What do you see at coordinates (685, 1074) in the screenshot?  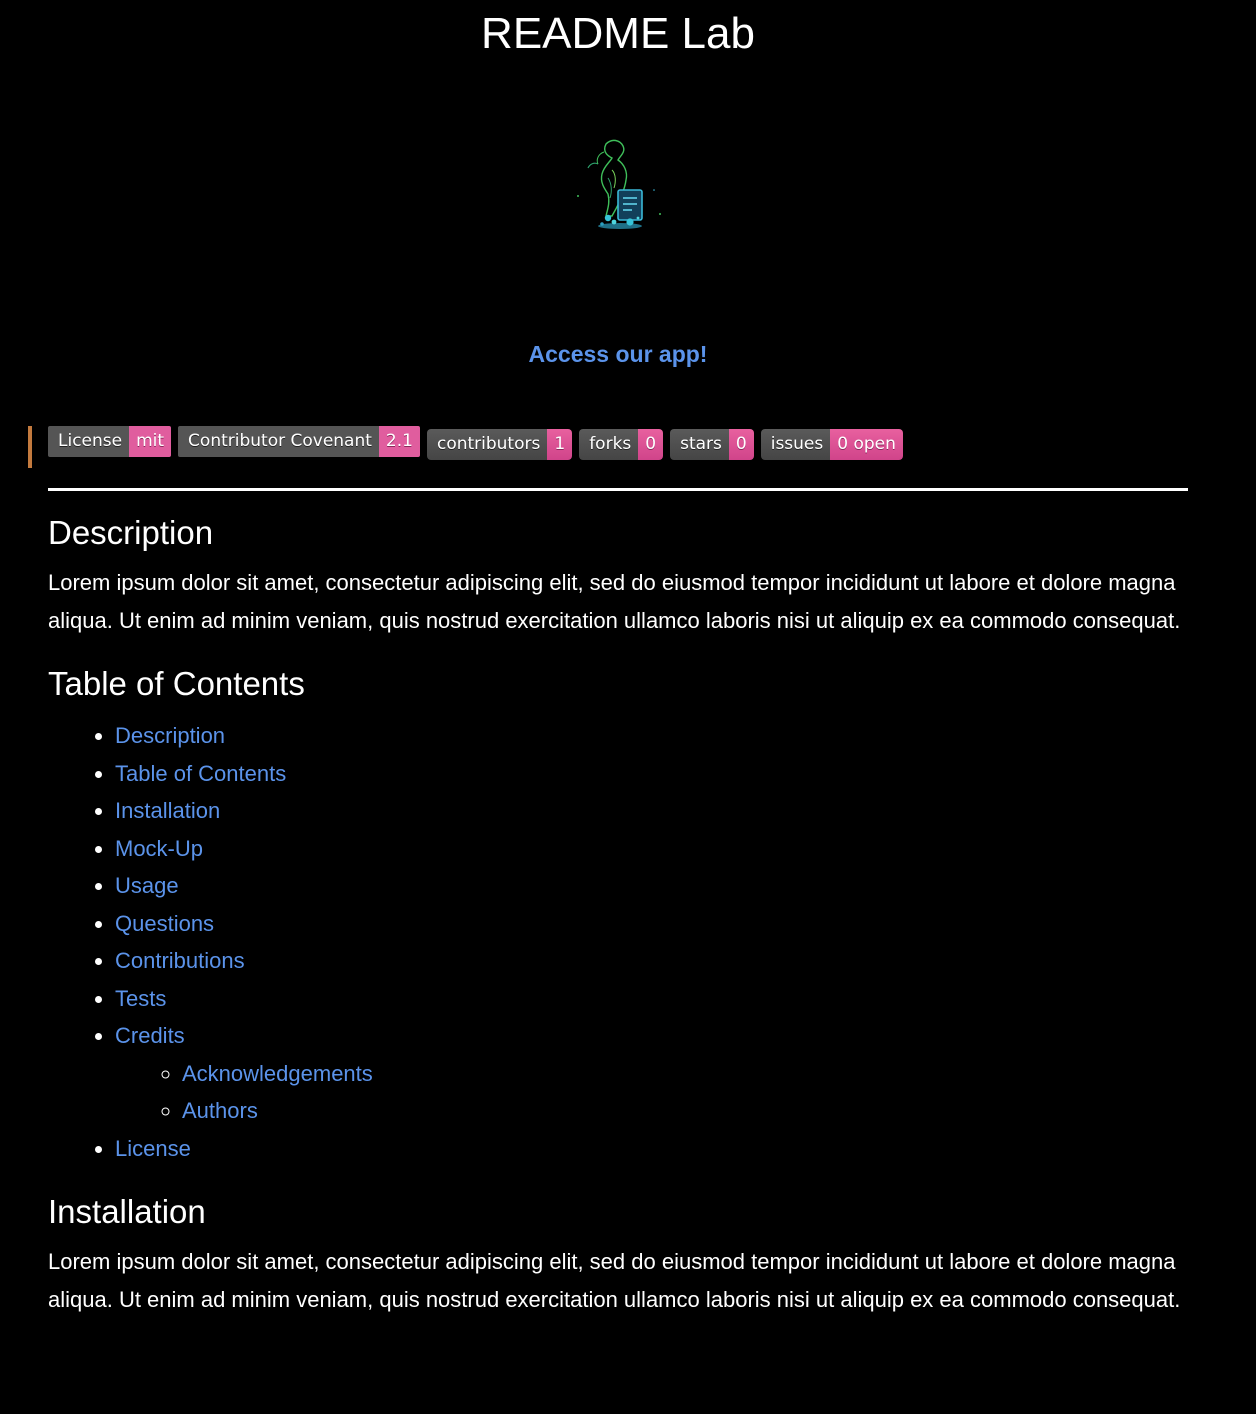 I see `toc-item-acknowledgements: Acknowledgements` at bounding box center [685, 1074].